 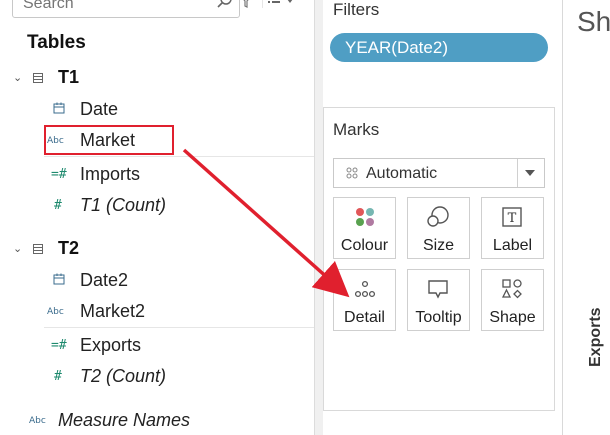 What do you see at coordinates (438, 245) in the screenshot?
I see `size-button-label: Size` at bounding box center [438, 245].